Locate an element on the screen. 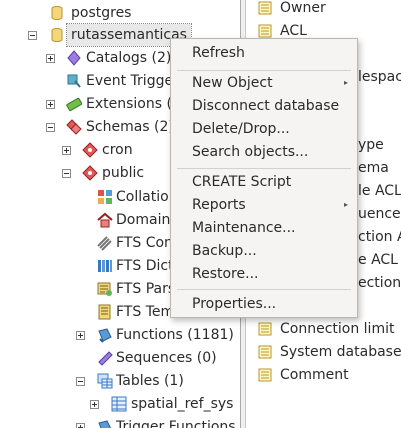 The height and width of the screenshot is (428, 401). fts-dictionary-icon is located at coordinates (105, 266).